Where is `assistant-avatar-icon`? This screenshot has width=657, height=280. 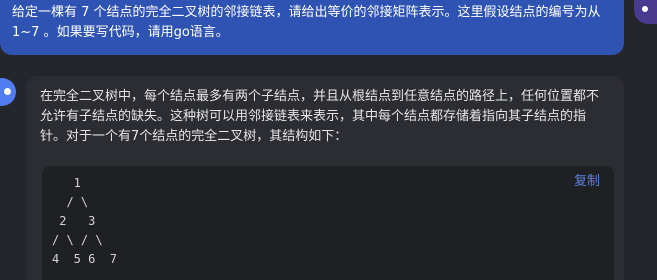 assistant-avatar-icon is located at coordinates (7, 91).